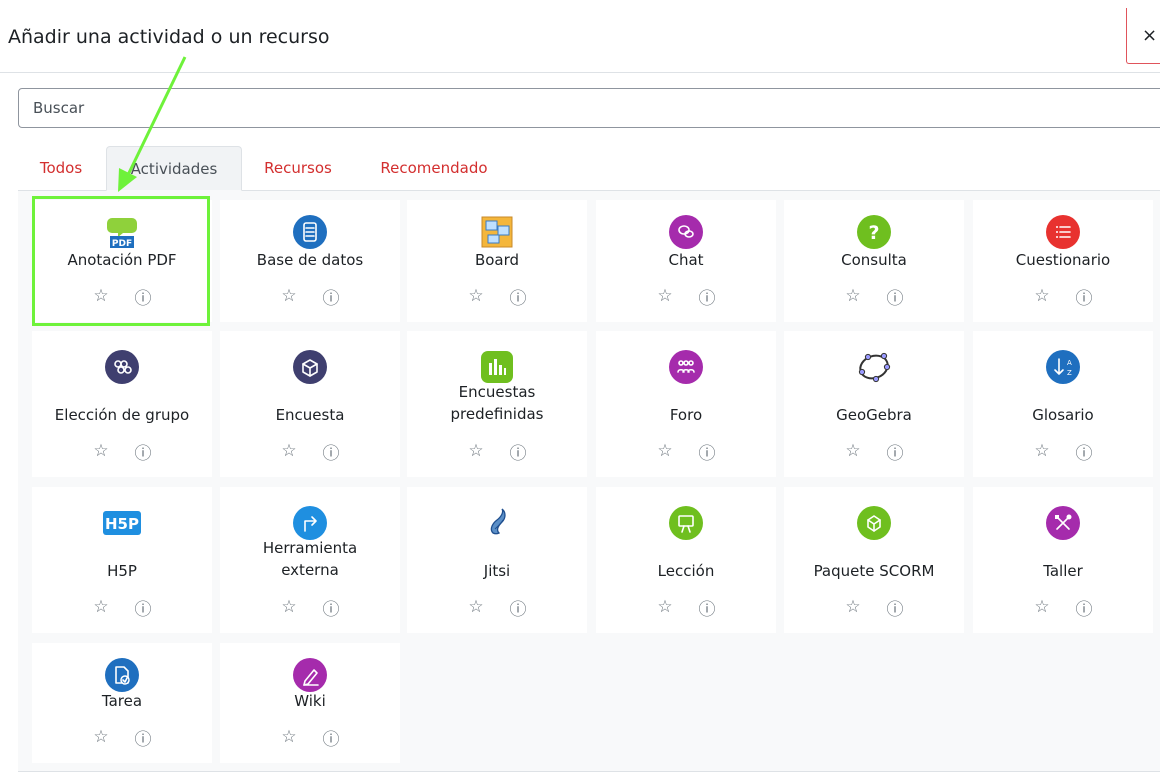 The width and height of the screenshot is (1160, 781). Describe the element at coordinates (310, 415) in the screenshot. I see `module-name: Encuesta` at that location.